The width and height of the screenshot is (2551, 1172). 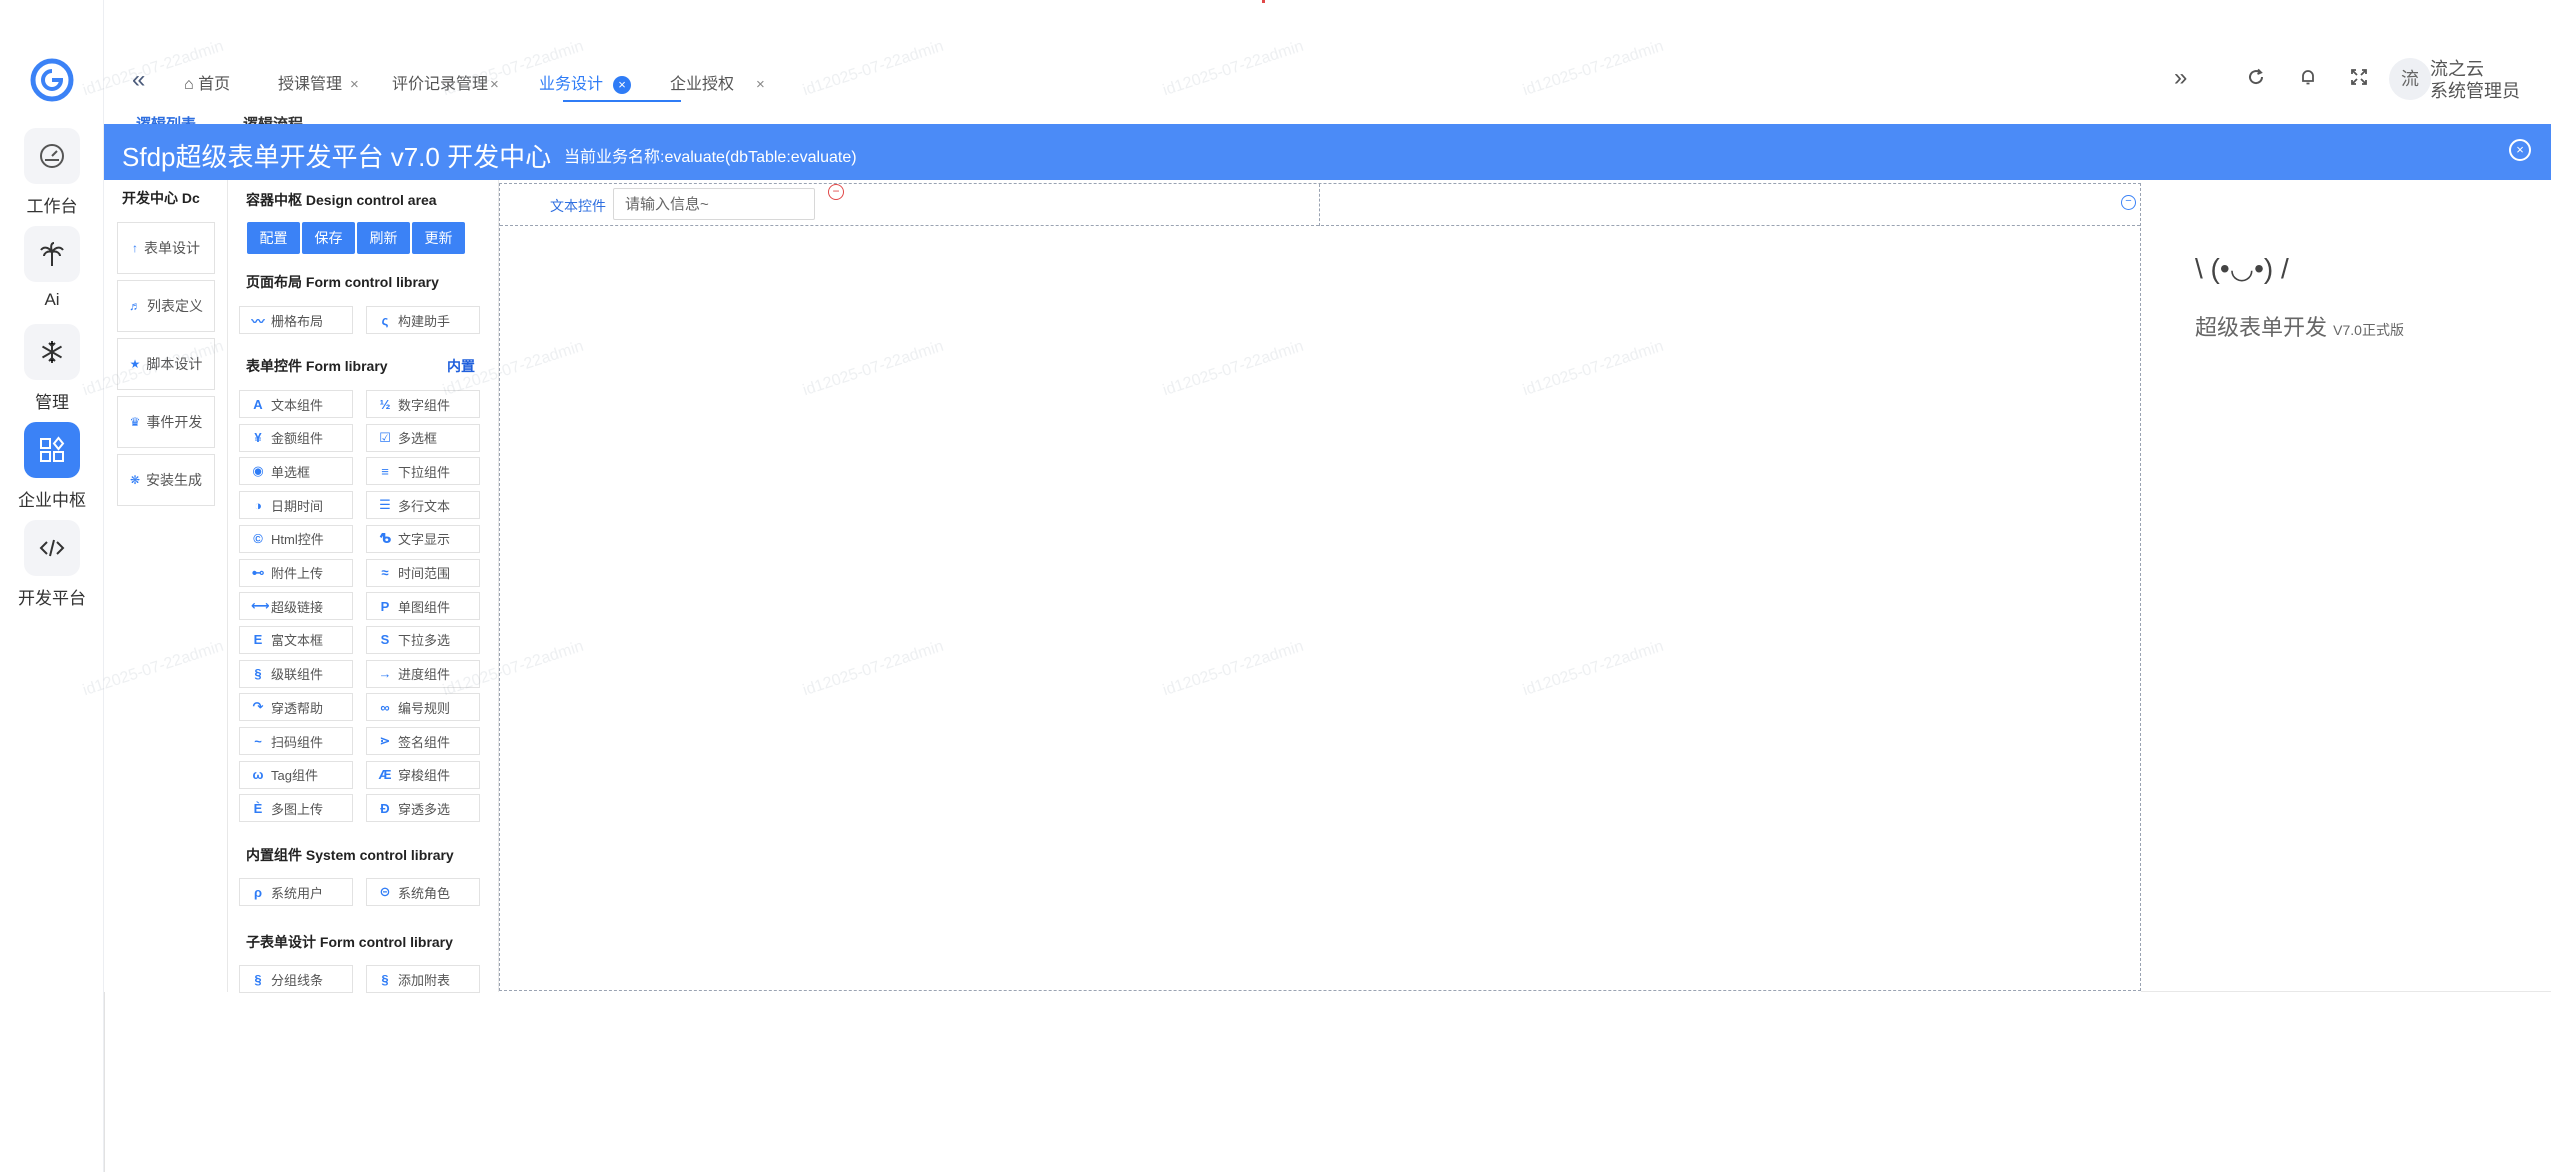 I want to click on refresh-icon, so click(x=2256, y=79).